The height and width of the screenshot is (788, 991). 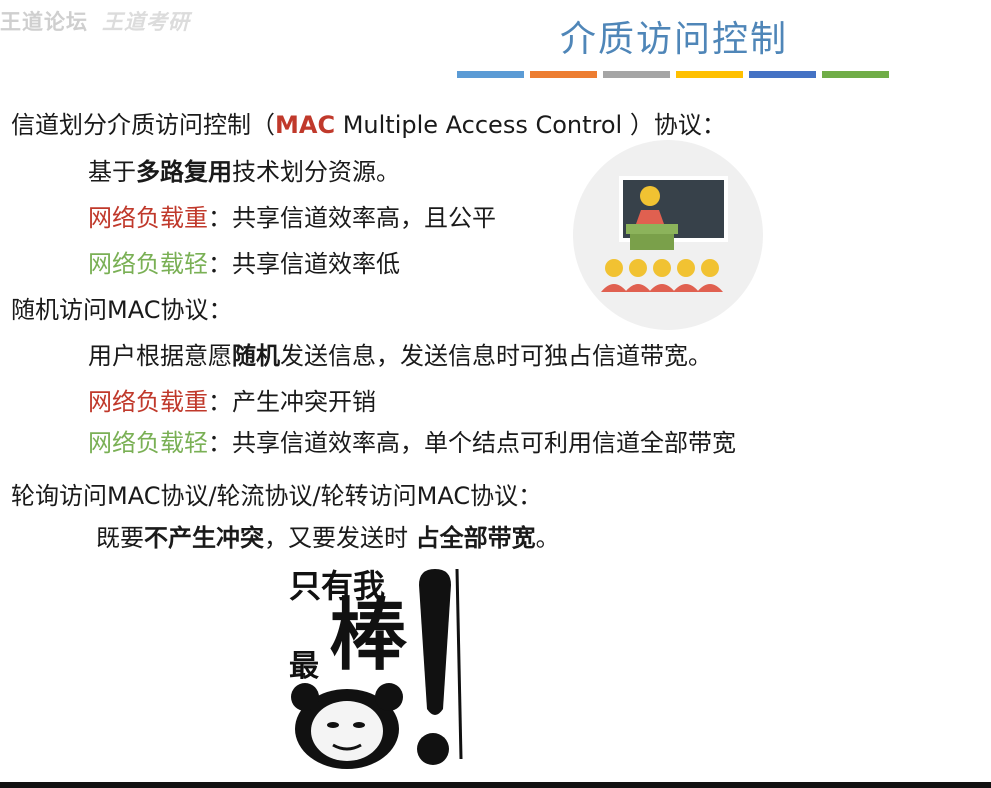 What do you see at coordinates (368, 636) in the screenshot?
I see `meme-text-3: 棒` at bounding box center [368, 636].